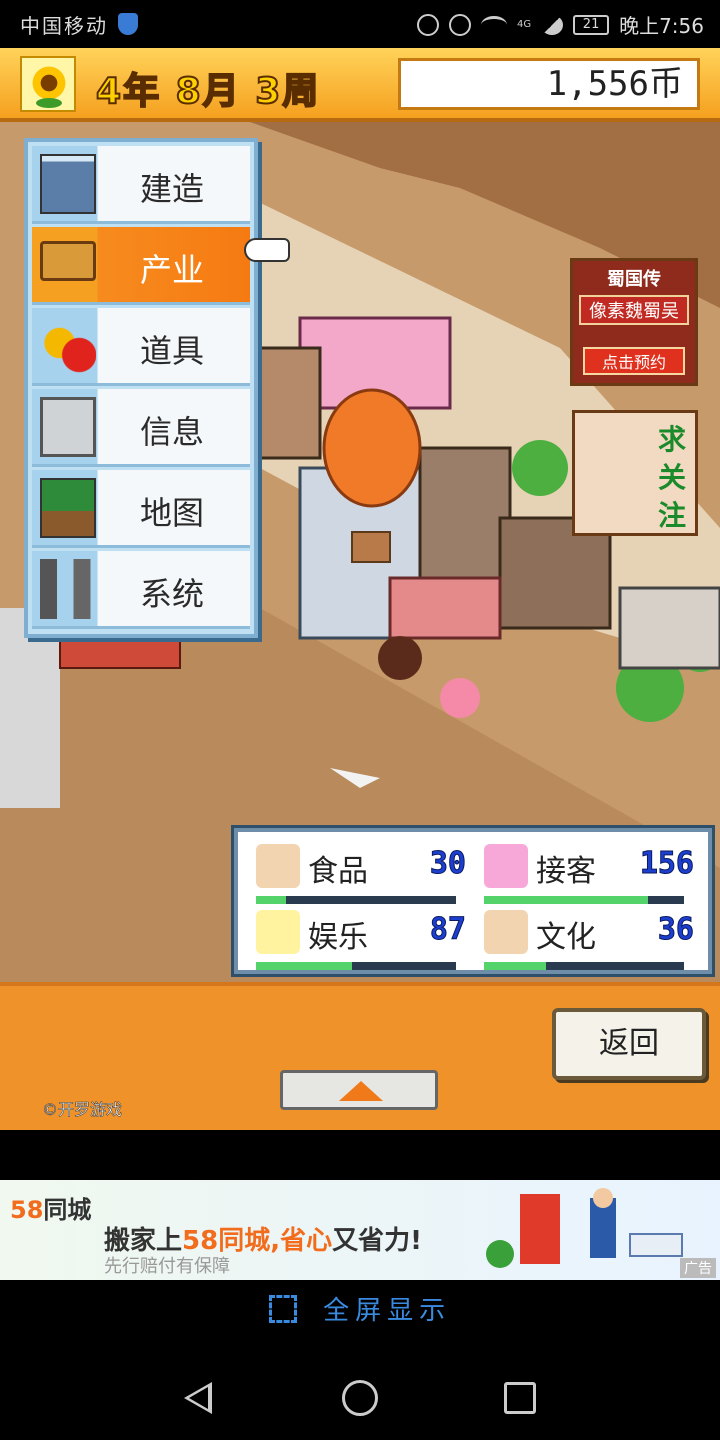 The image size is (720, 1440). What do you see at coordinates (387, 1311) in the screenshot?
I see `fullscreen-label: 全屏显示` at bounding box center [387, 1311].